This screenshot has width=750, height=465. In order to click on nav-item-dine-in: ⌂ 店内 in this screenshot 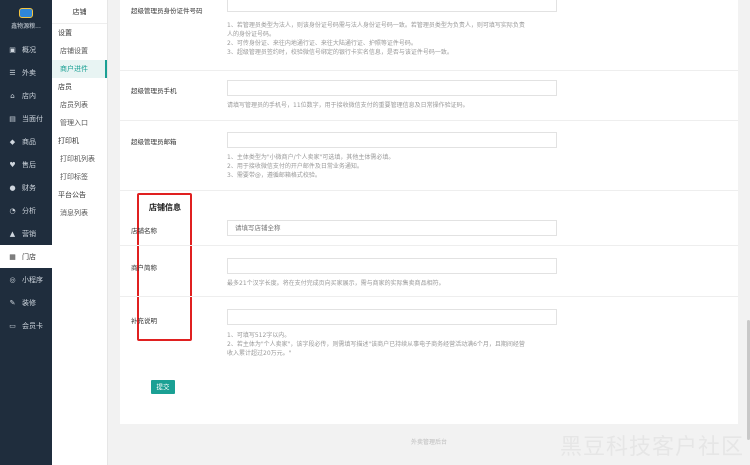, I will do `click(26, 95)`.